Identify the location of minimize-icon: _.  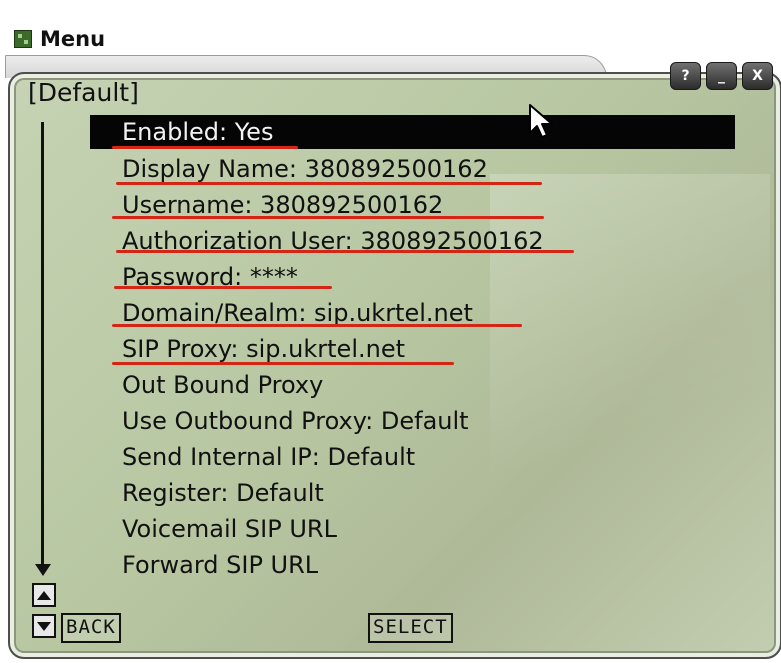
(721, 76).